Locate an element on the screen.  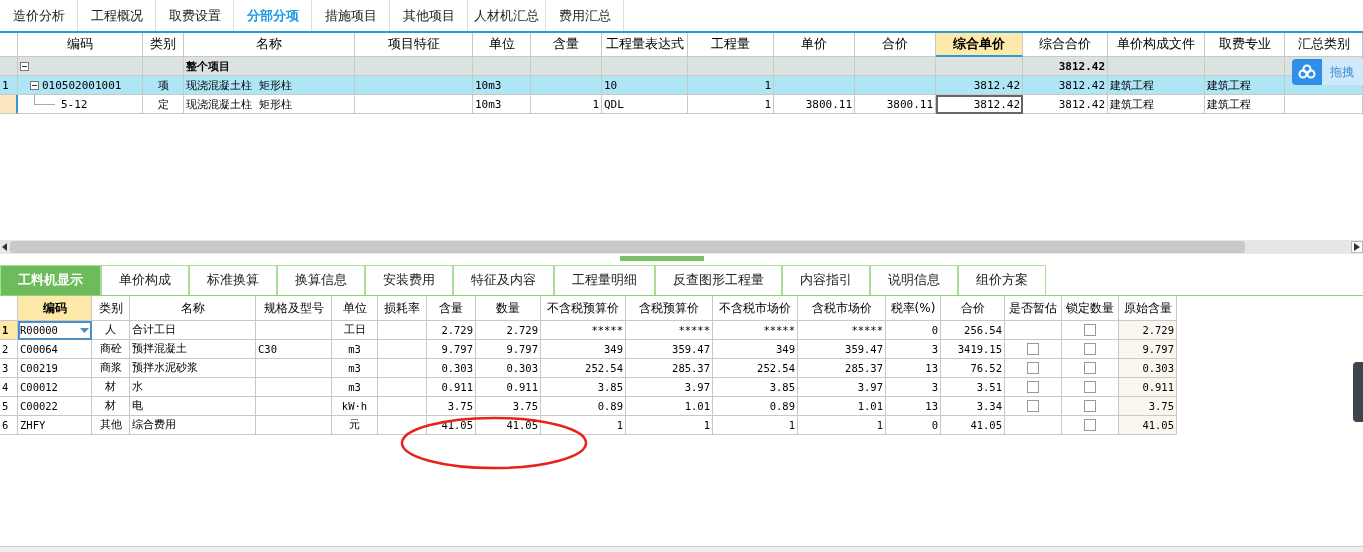
detail-tab: 说明信息 is located at coordinates (914, 280).